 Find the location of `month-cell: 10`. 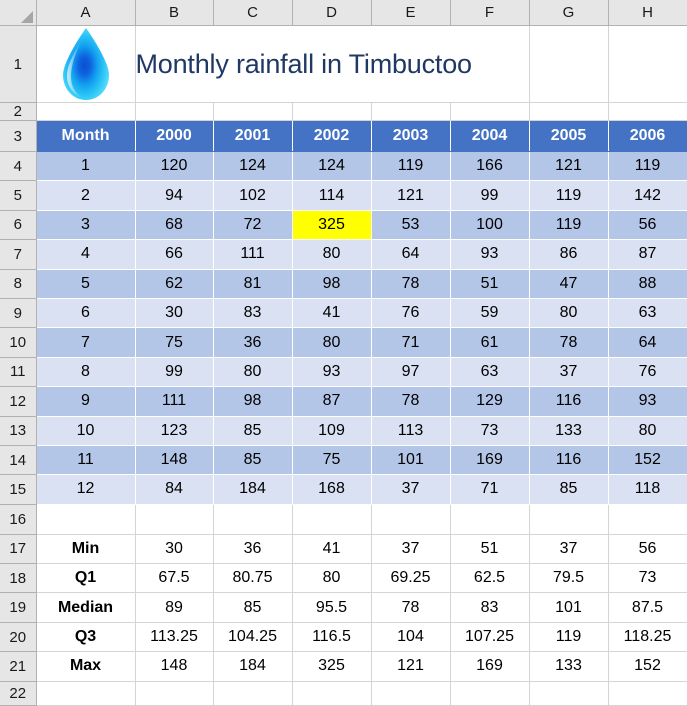

month-cell: 10 is located at coordinates (86, 431).